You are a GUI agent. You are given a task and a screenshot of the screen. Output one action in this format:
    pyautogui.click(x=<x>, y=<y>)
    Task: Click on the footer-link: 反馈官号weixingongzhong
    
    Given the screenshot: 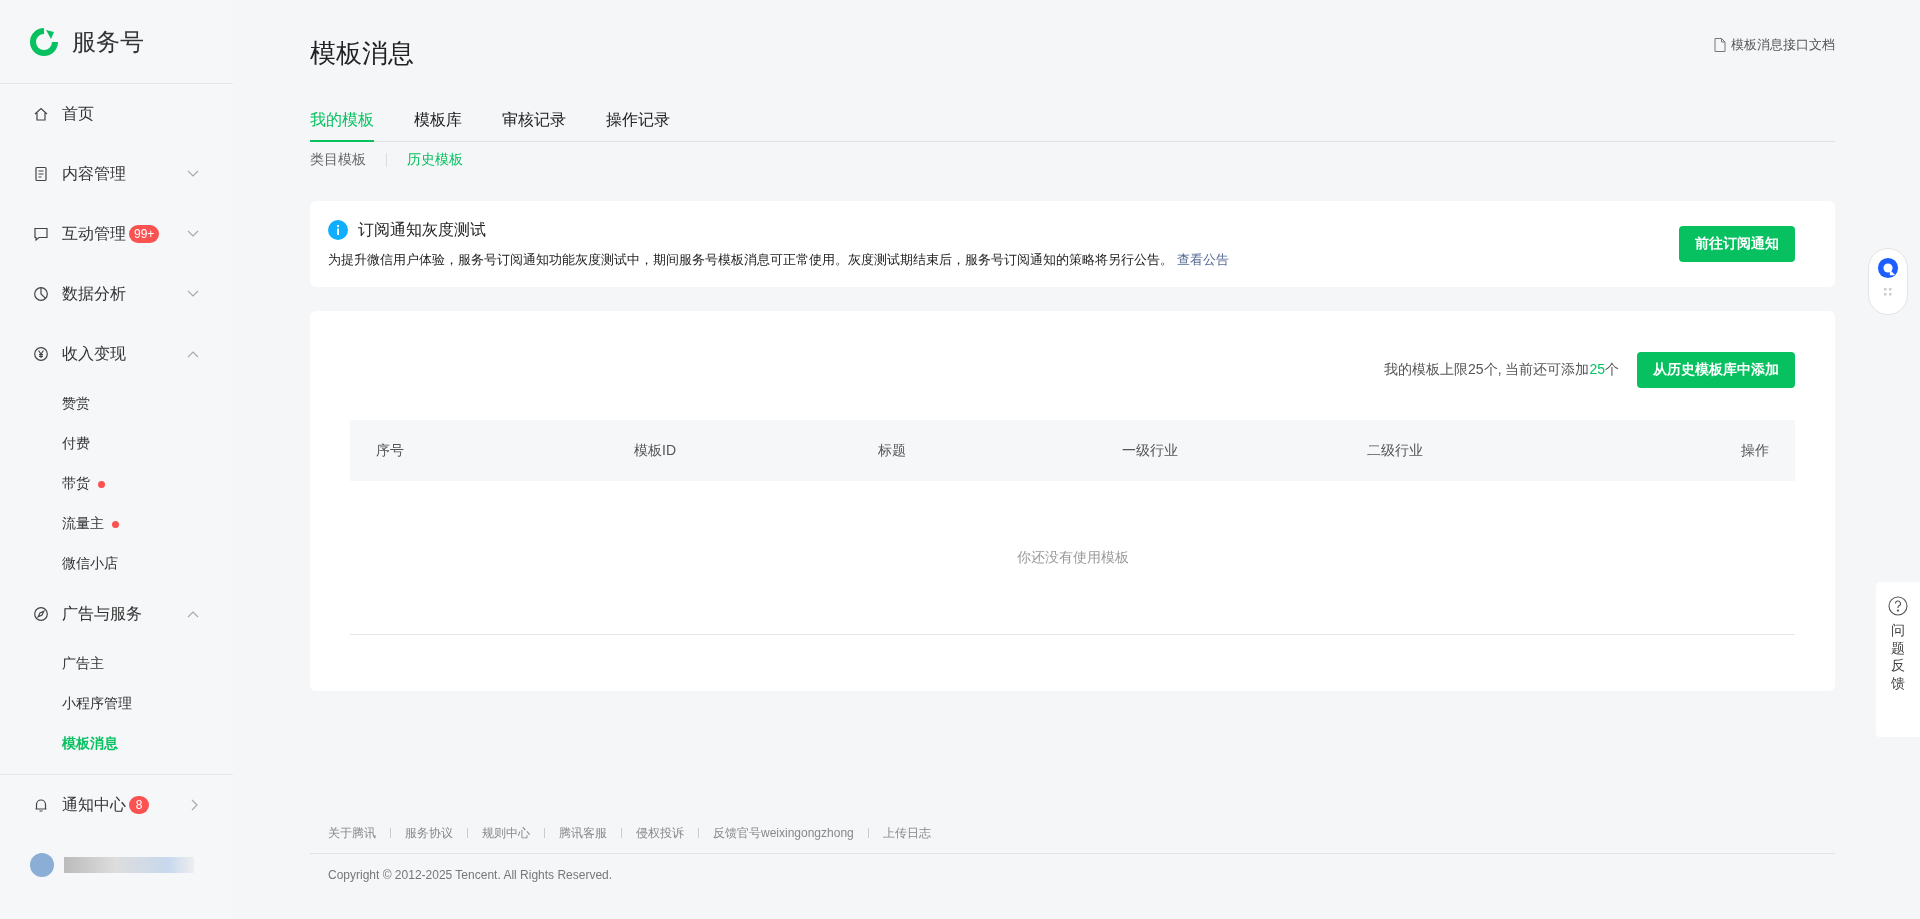 What is the action you would take?
    pyautogui.click(x=783, y=833)
    